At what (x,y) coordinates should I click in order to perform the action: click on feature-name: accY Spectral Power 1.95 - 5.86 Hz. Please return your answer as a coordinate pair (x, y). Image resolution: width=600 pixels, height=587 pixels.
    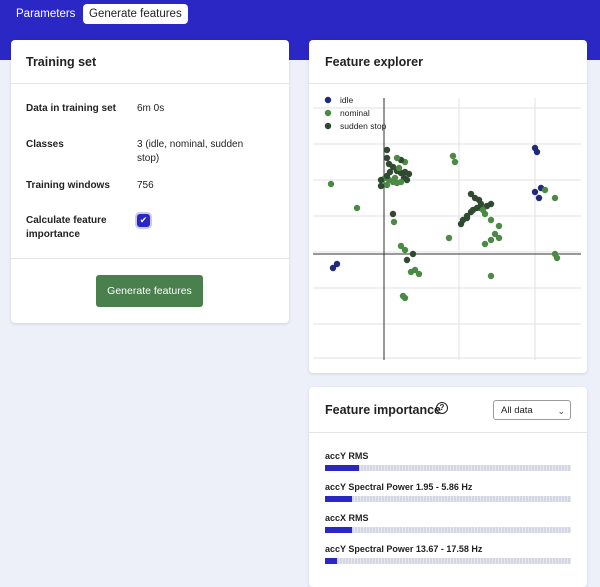
    Looking at the image, I should click on (399, 487).